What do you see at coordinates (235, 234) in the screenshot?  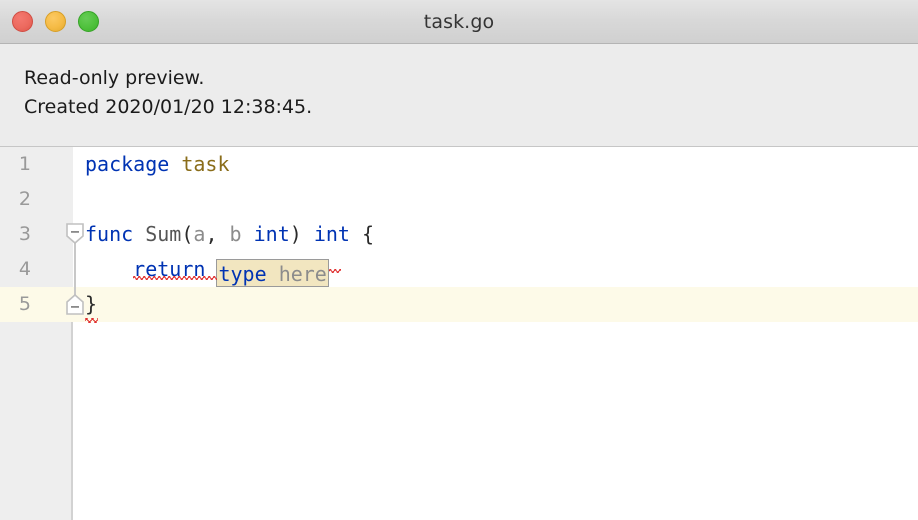 I see `param-b: b` at bounding box center [235, 234].